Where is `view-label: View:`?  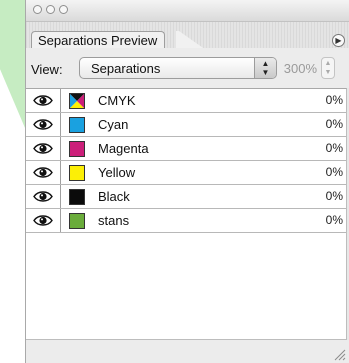 view-label: View: is located at coordinates (47, 69).